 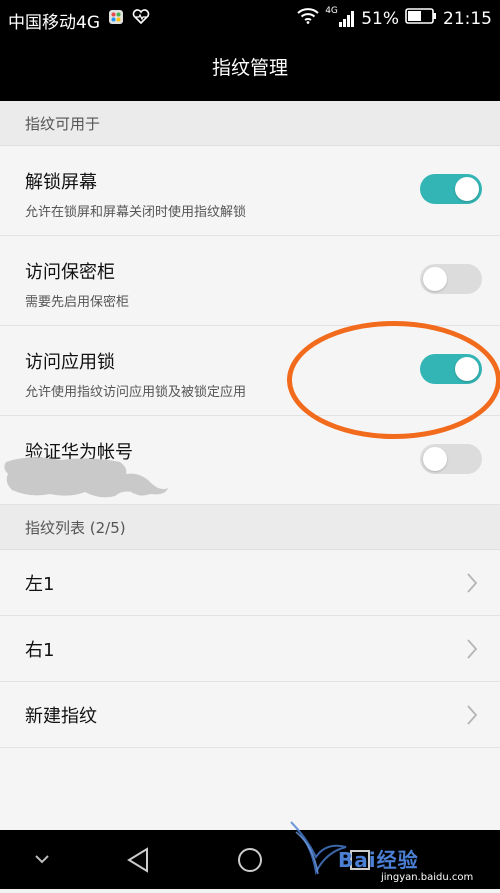 What do you see at coordinates (250, 371) in the screenshot?
I see `setting-row-app-lock: 访问应用锁 允许使用指纹访问应用锁及被锁定应用` at bounding box center [250, 371].